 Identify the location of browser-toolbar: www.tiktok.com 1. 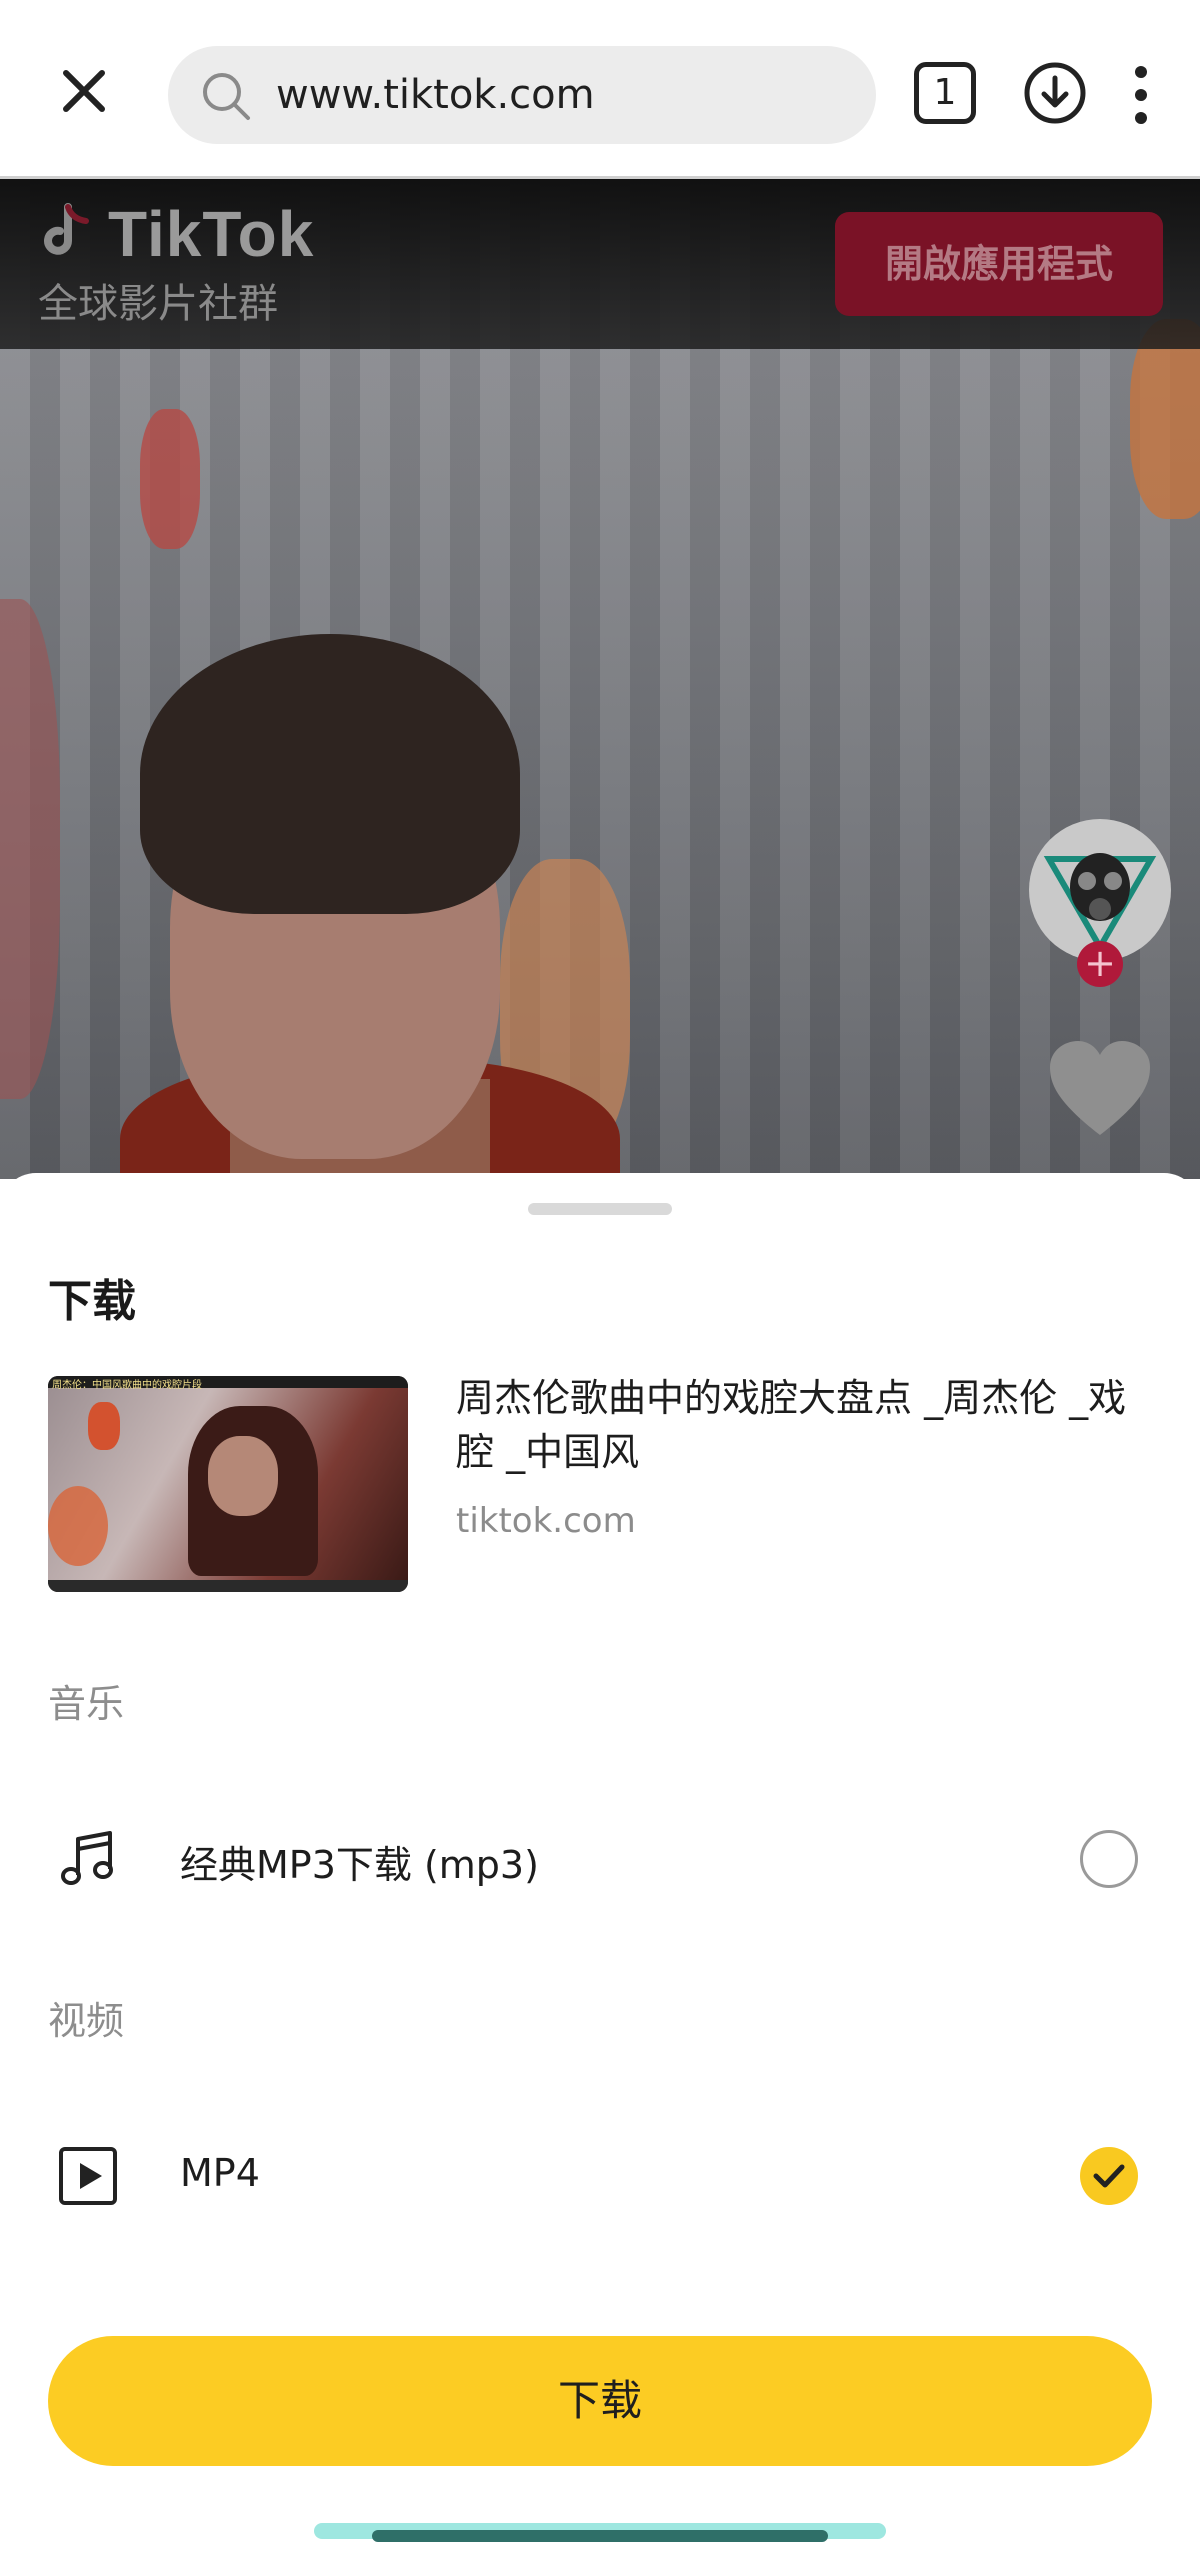
(600, 89).